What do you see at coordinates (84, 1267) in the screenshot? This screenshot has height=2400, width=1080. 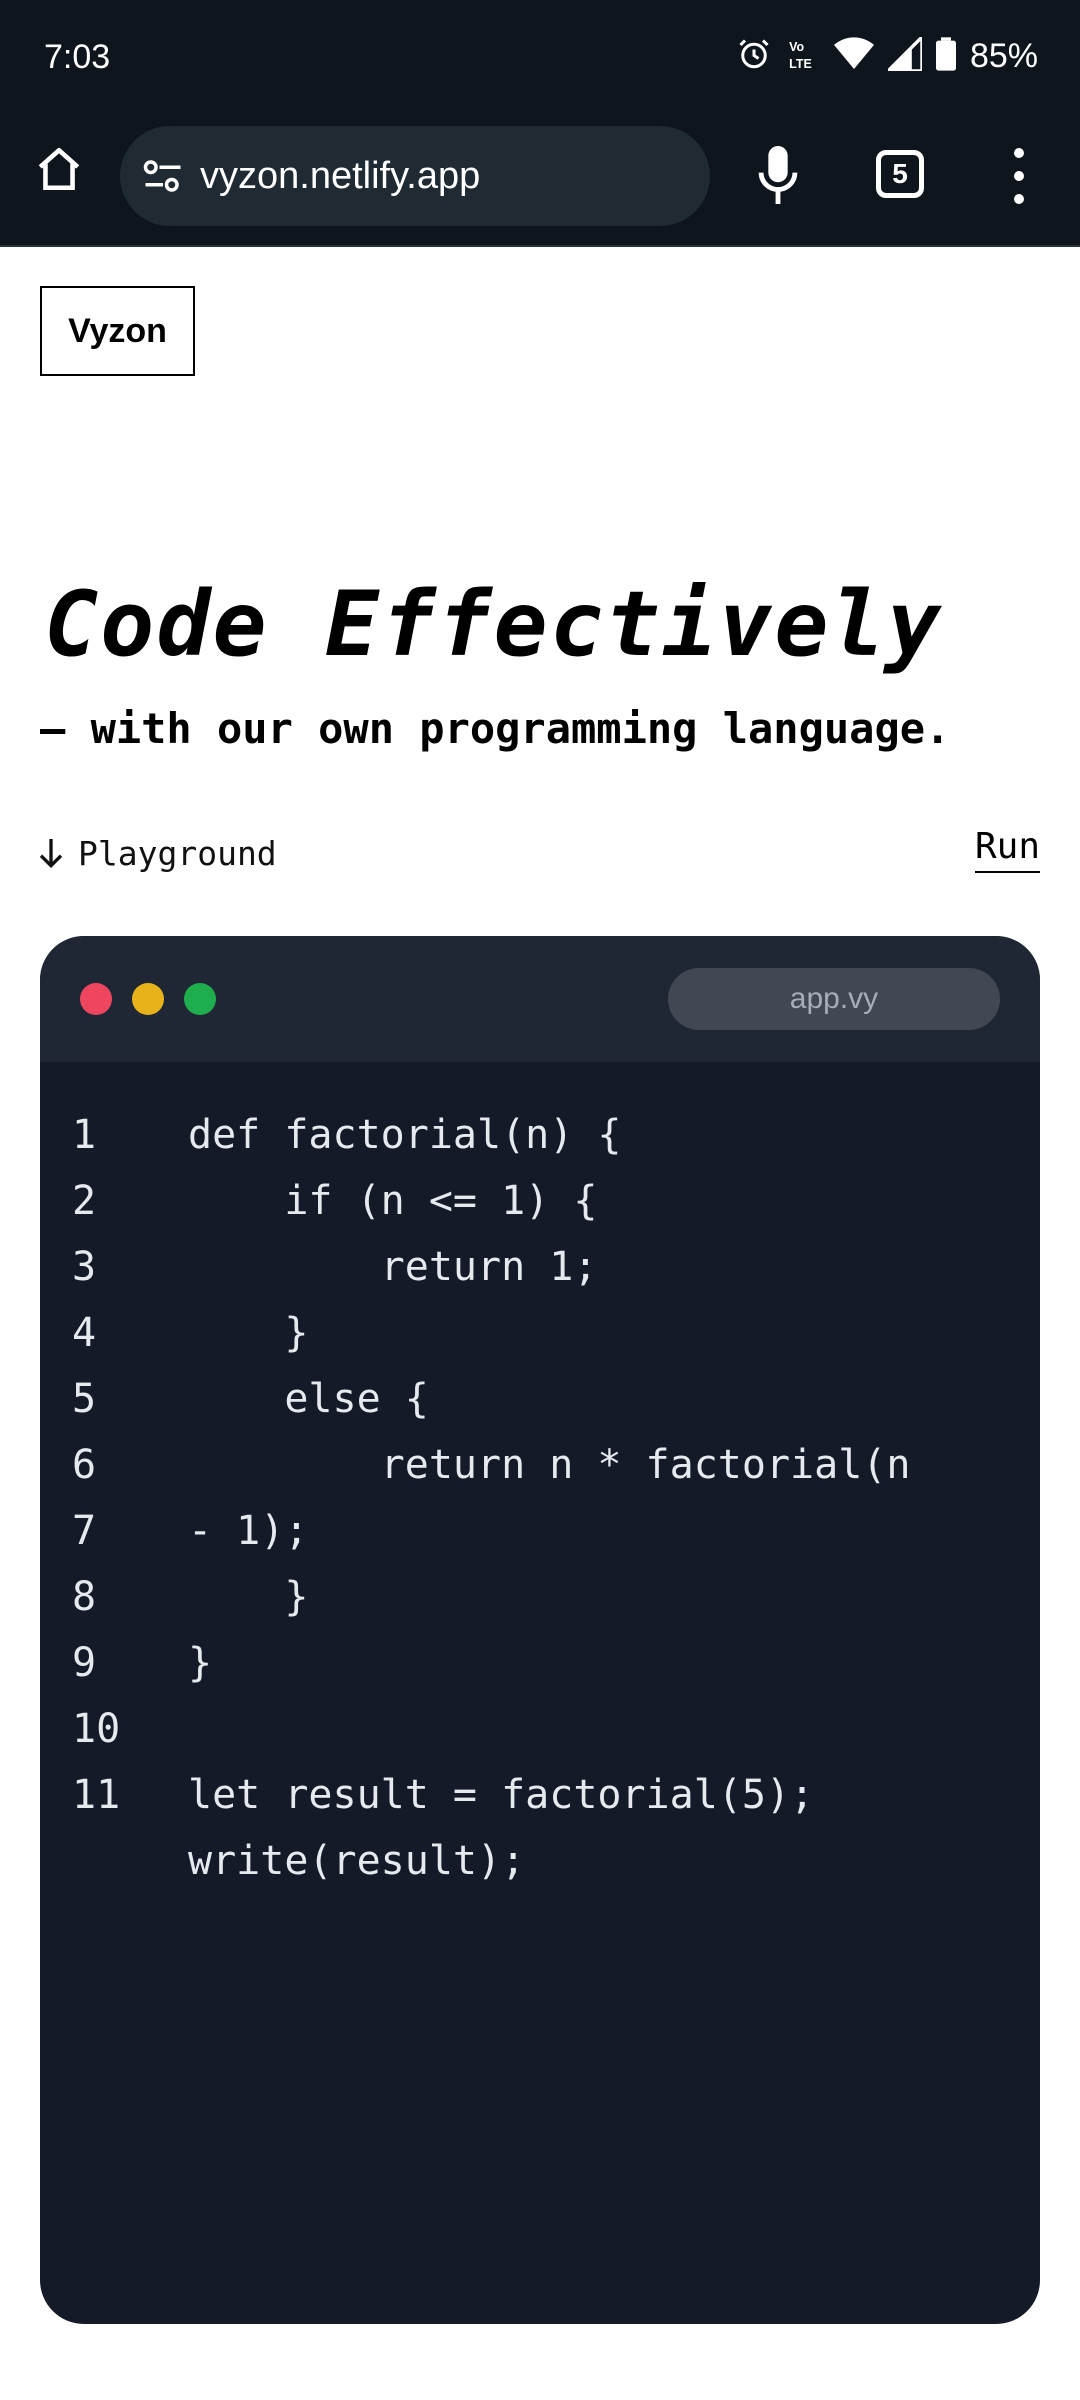 I see `line-number: 3` at bounding box center [84, 1267].